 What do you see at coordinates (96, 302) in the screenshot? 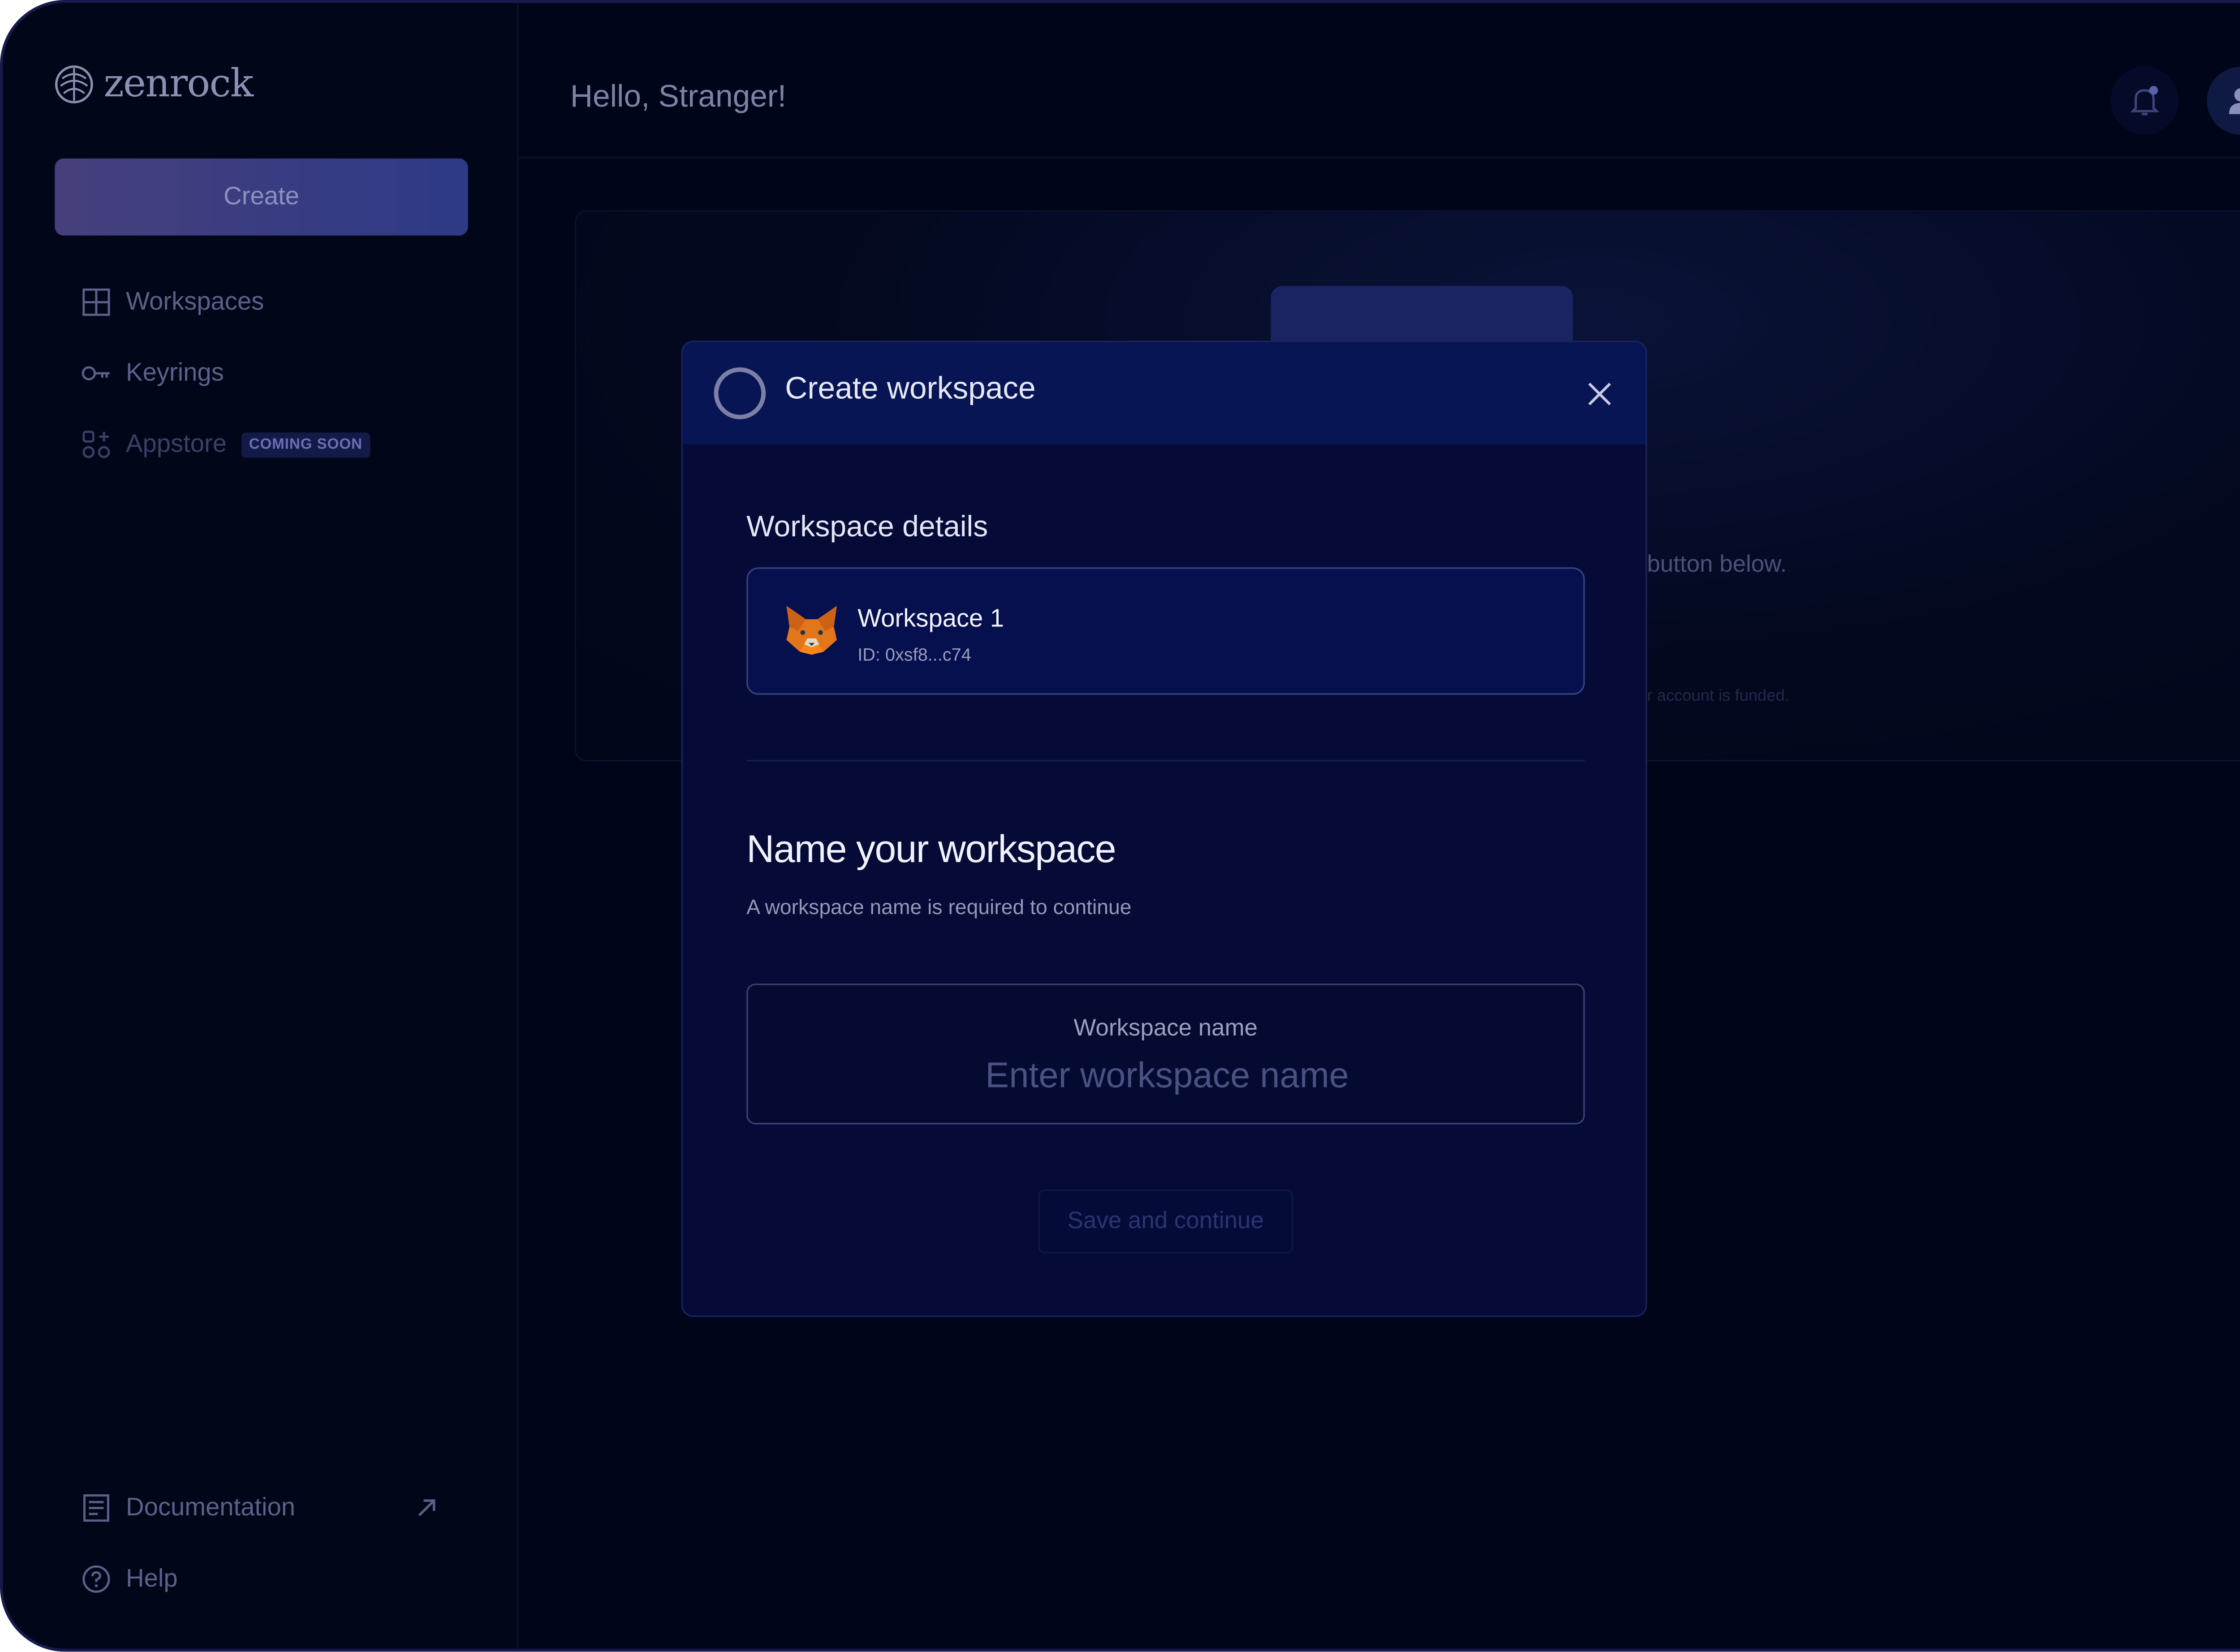
I see `grid-icon` at bounding box center [96, 302].